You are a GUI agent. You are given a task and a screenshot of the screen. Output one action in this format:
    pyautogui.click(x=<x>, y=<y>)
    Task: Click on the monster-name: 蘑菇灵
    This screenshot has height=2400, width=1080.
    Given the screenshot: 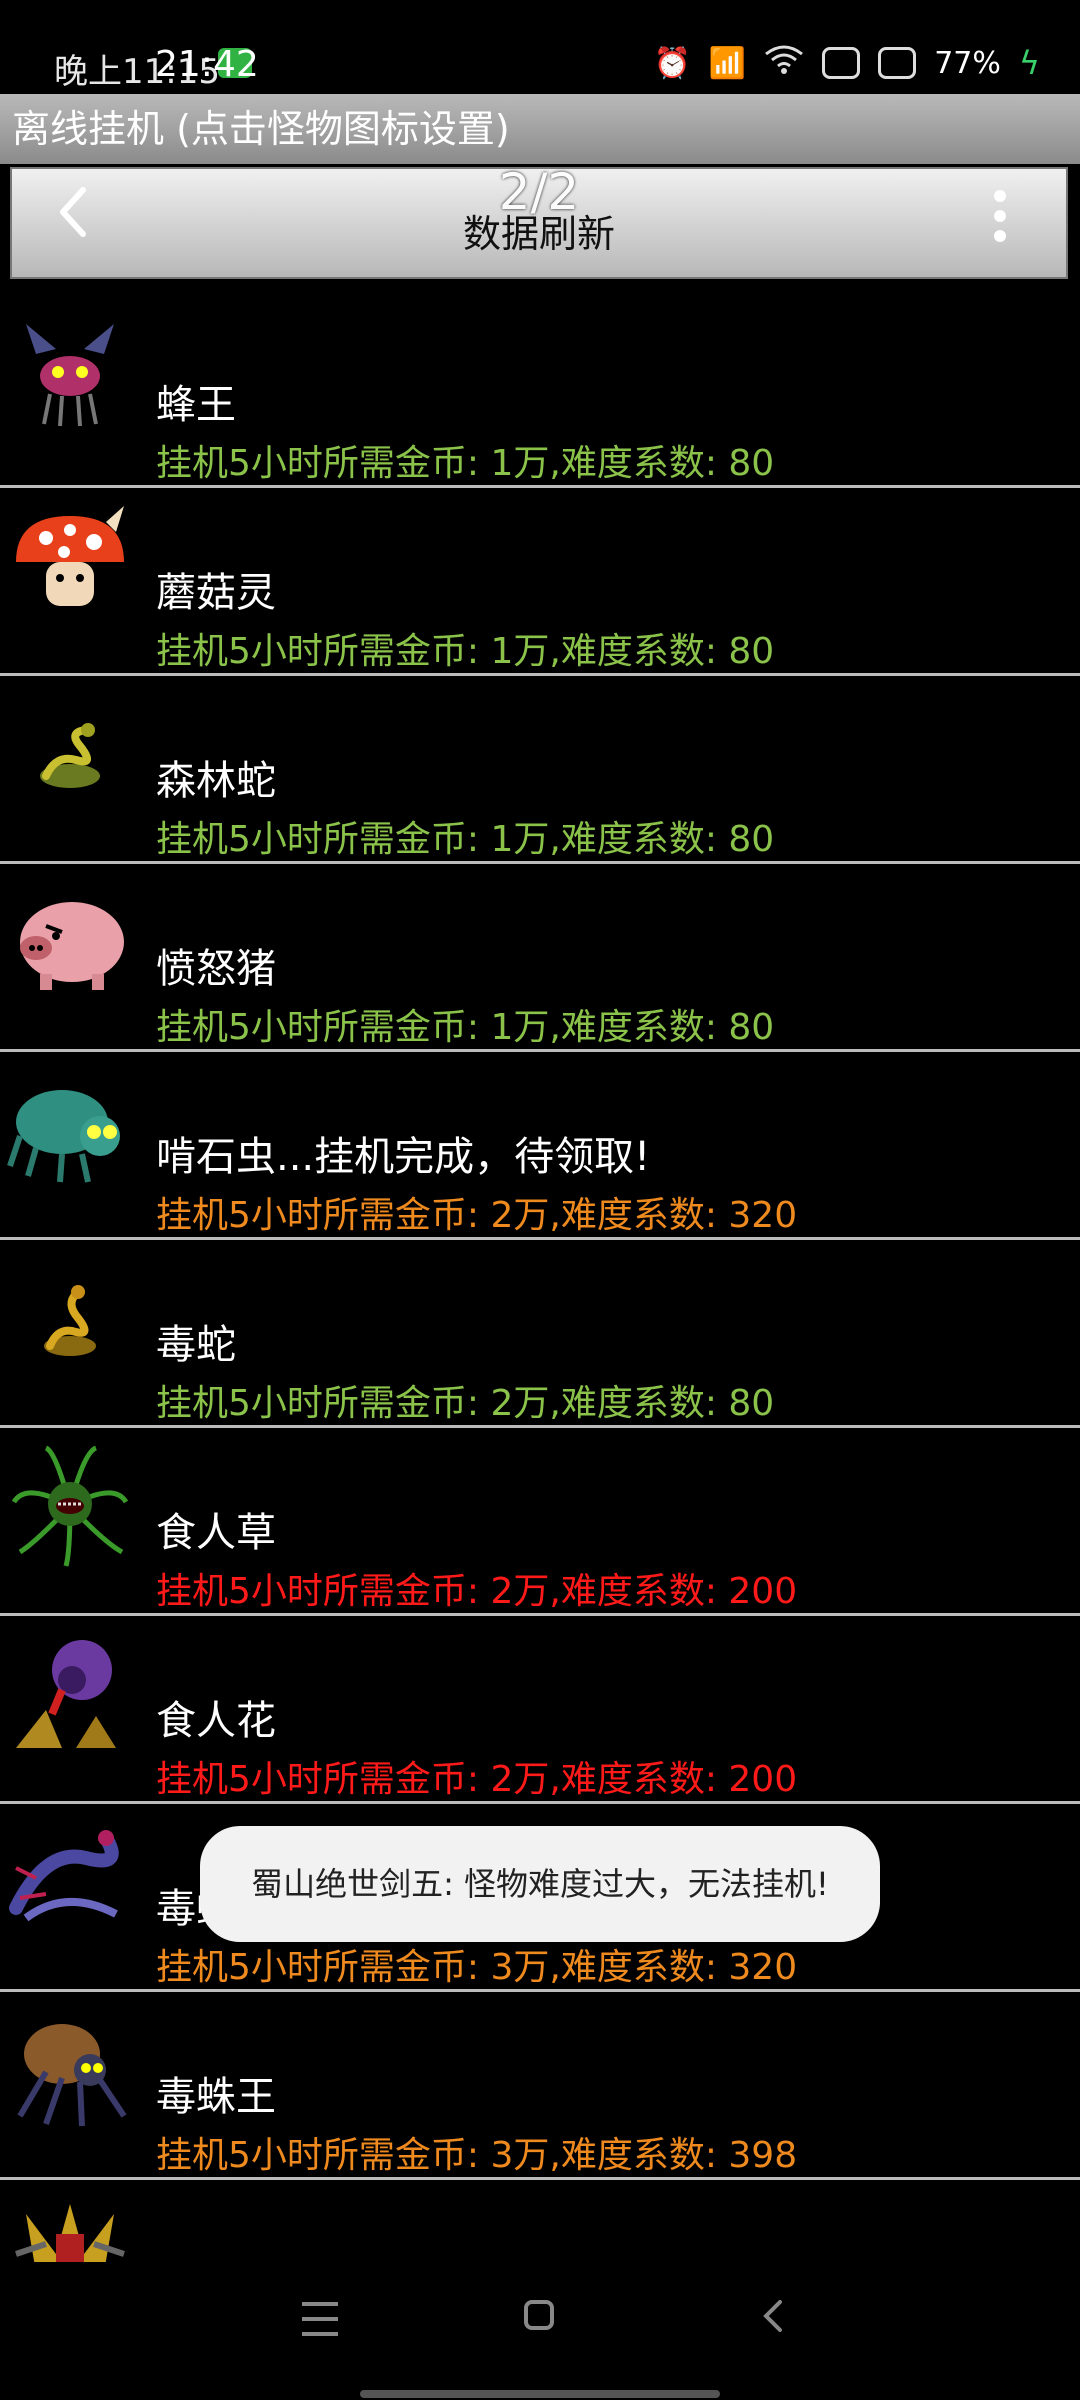 What is the action you would take?
    pyautogui.click(x=216, y=593)
    